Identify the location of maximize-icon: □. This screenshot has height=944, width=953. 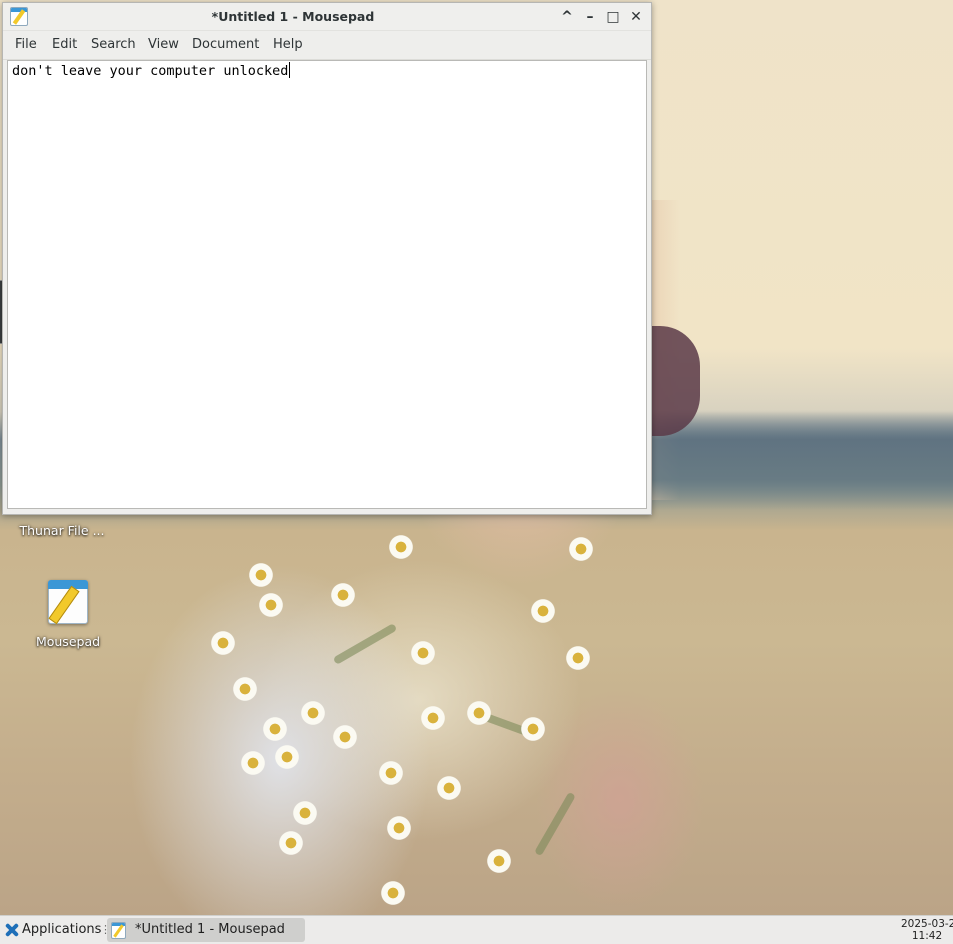
(613, 17).